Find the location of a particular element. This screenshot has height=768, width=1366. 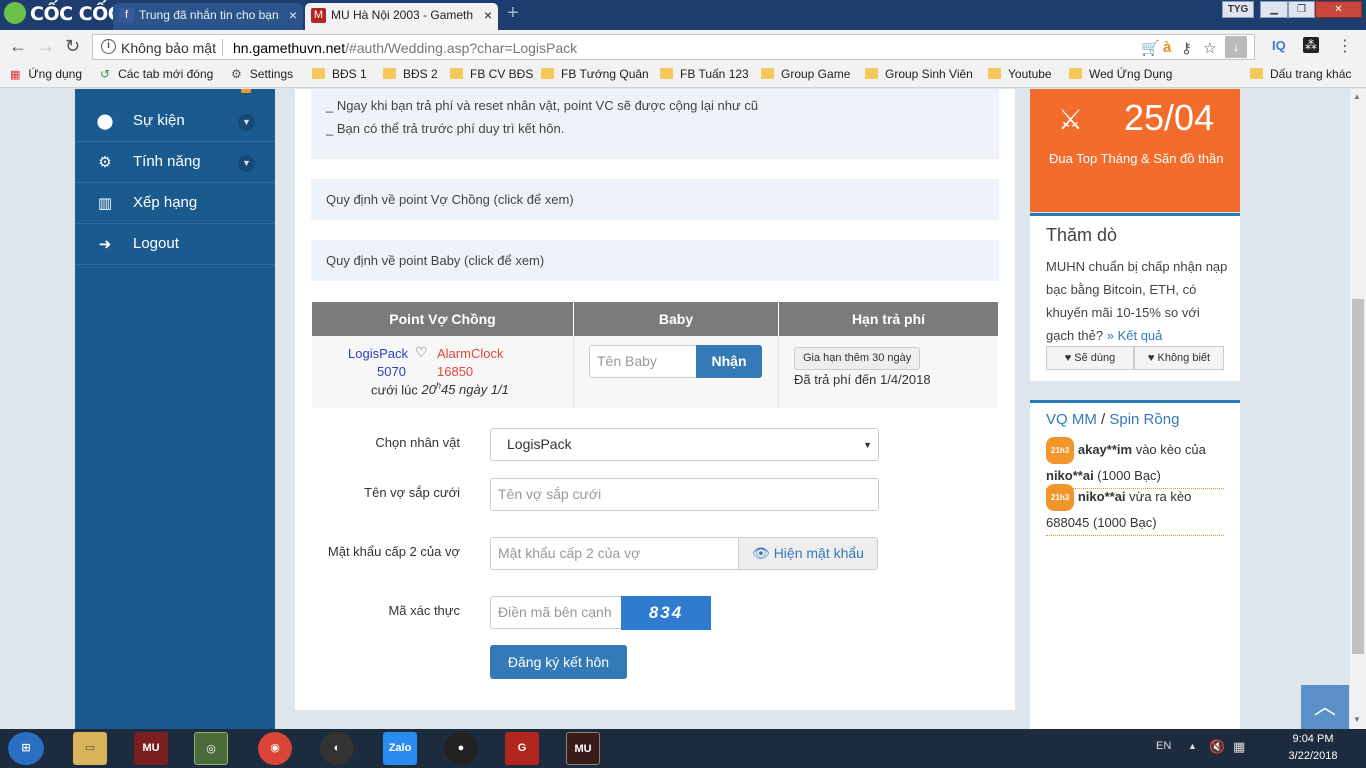

key-icon: ⚷ is located at coordinates (1186, 48).